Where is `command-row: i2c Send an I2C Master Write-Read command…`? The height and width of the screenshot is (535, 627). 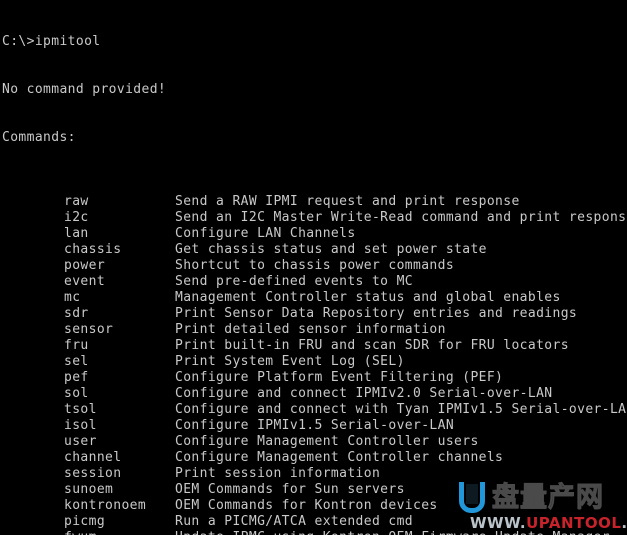
command-row: i2c Send an I2C Master Write-Read command… is located at coordinates (314, 218).